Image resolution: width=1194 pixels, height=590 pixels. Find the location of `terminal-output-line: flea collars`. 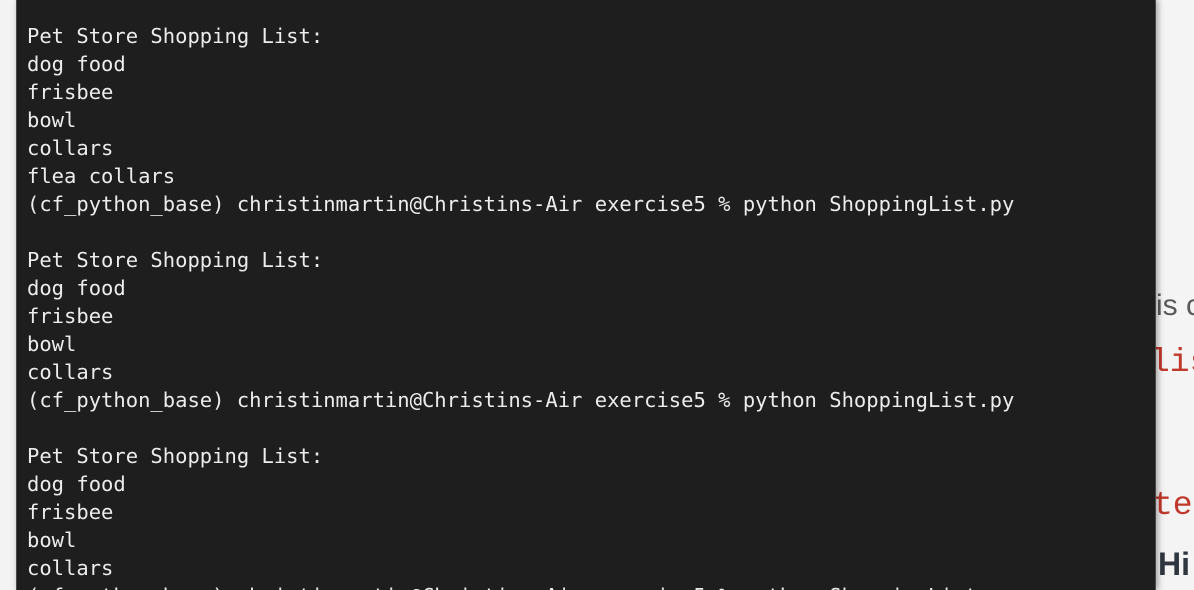

terminal-output-line: flea collars is located at coordinates (101, 176).